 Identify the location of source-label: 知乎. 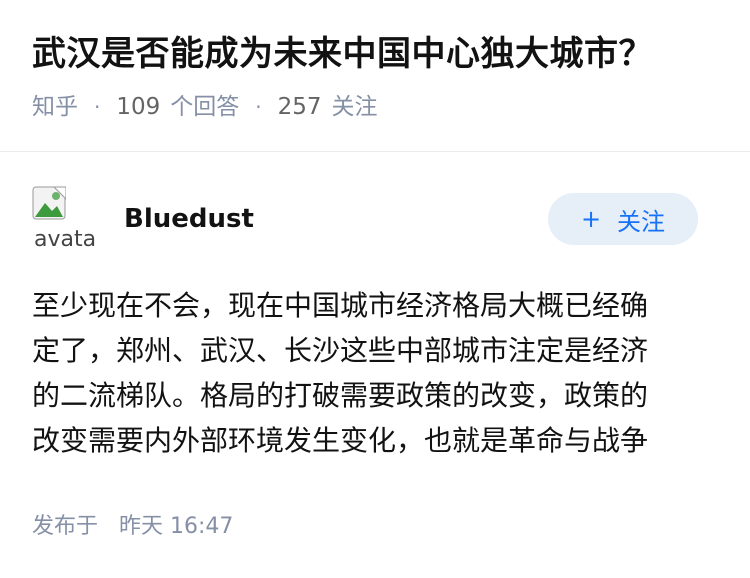
(55, 107).